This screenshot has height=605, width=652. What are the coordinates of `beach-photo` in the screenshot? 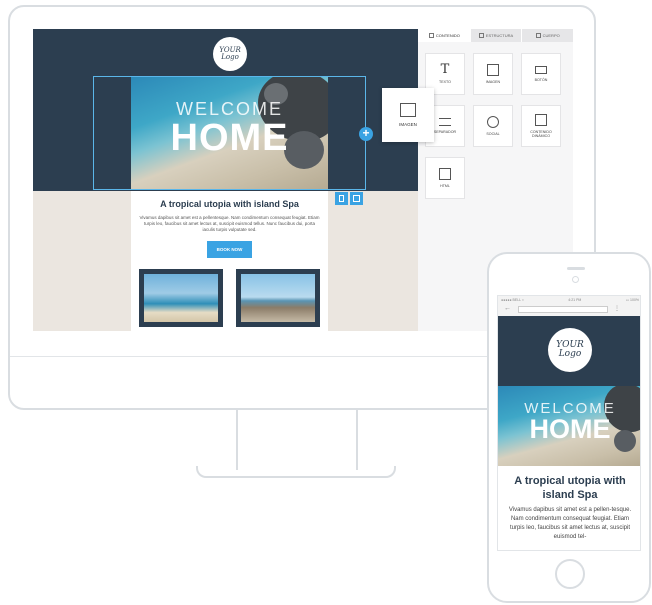 It's located at (181, 298).